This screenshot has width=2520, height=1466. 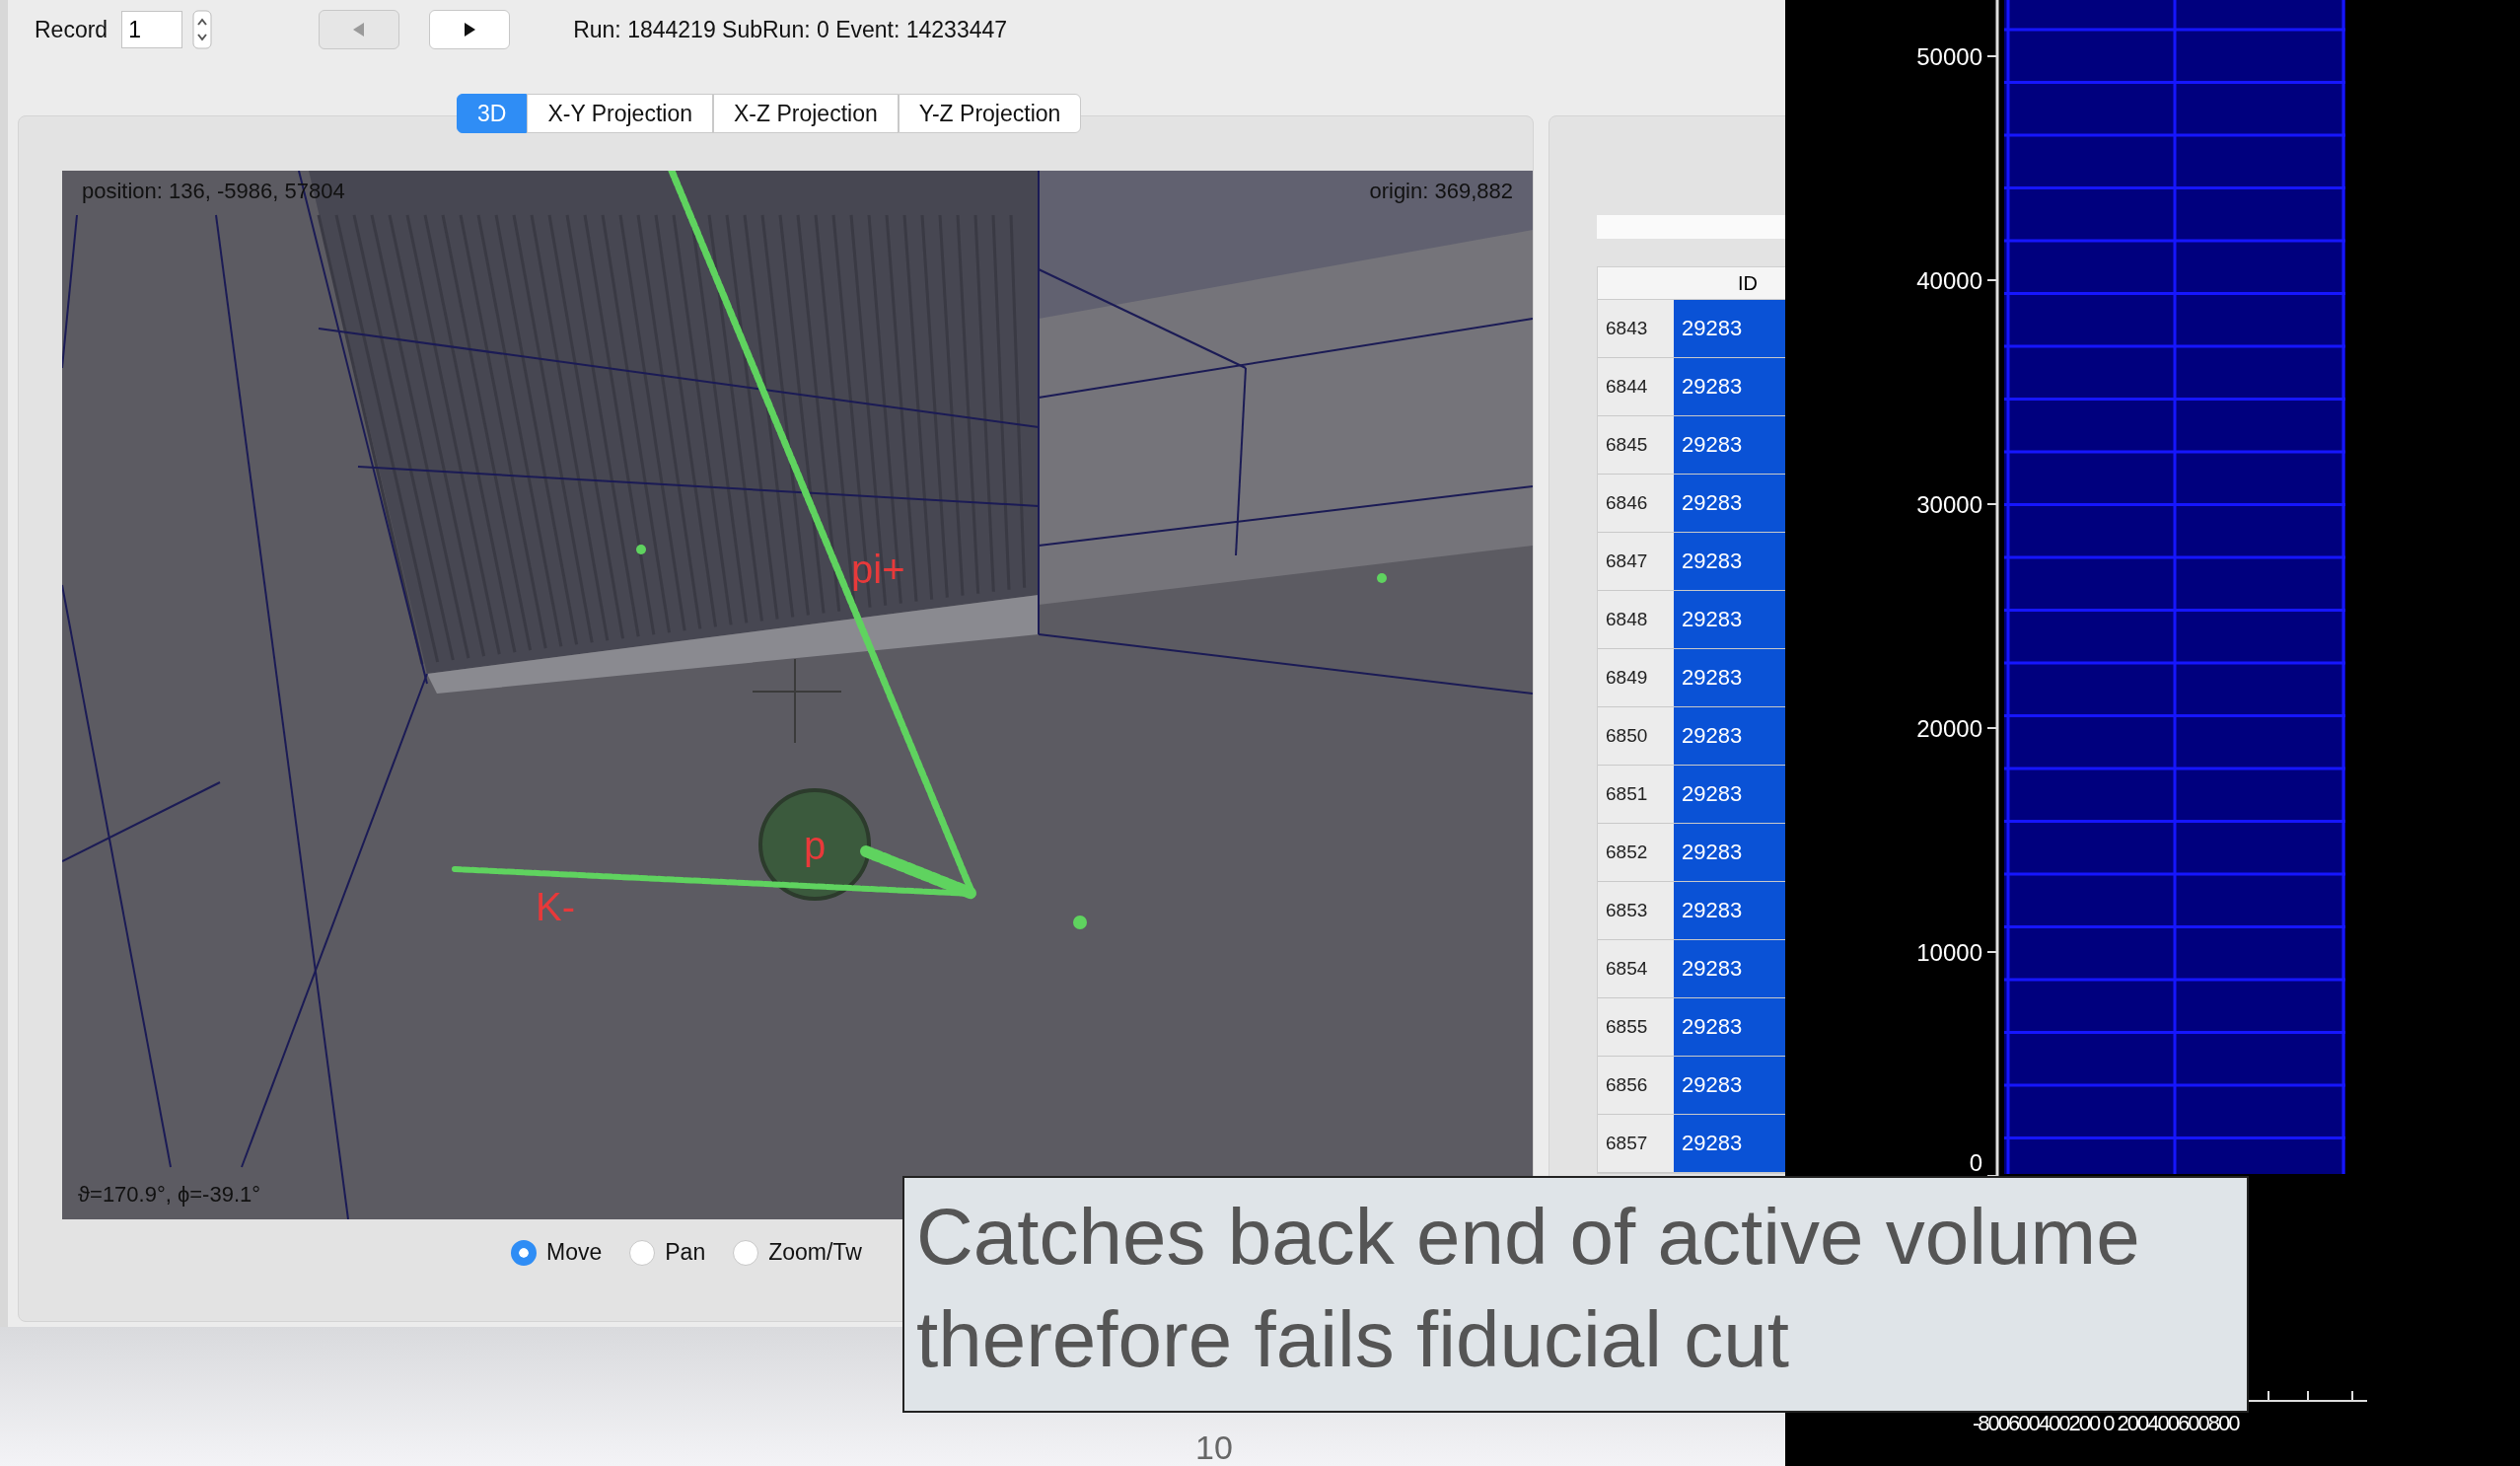 What do you see at coordinates (806, 113) in the screenshot?
I see `view-tab: X-Z Projection` at bounding box center [806, 113].